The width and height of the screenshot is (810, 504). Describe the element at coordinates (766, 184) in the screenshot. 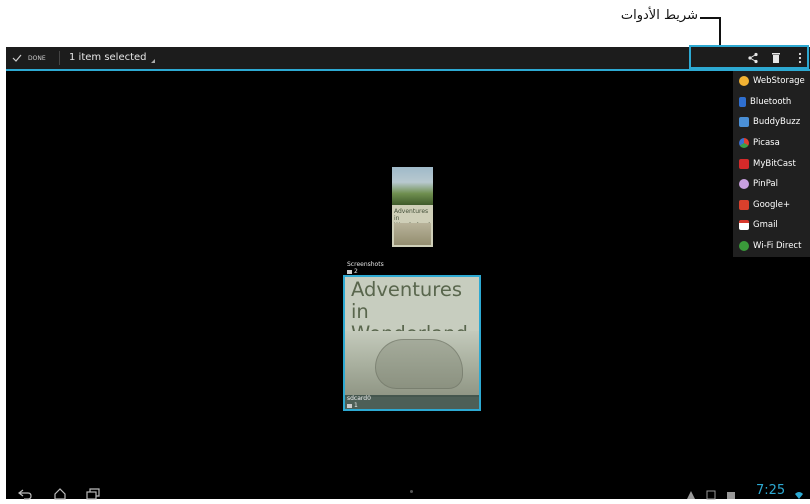

I see `menu-item-label: PinPal` at that location.